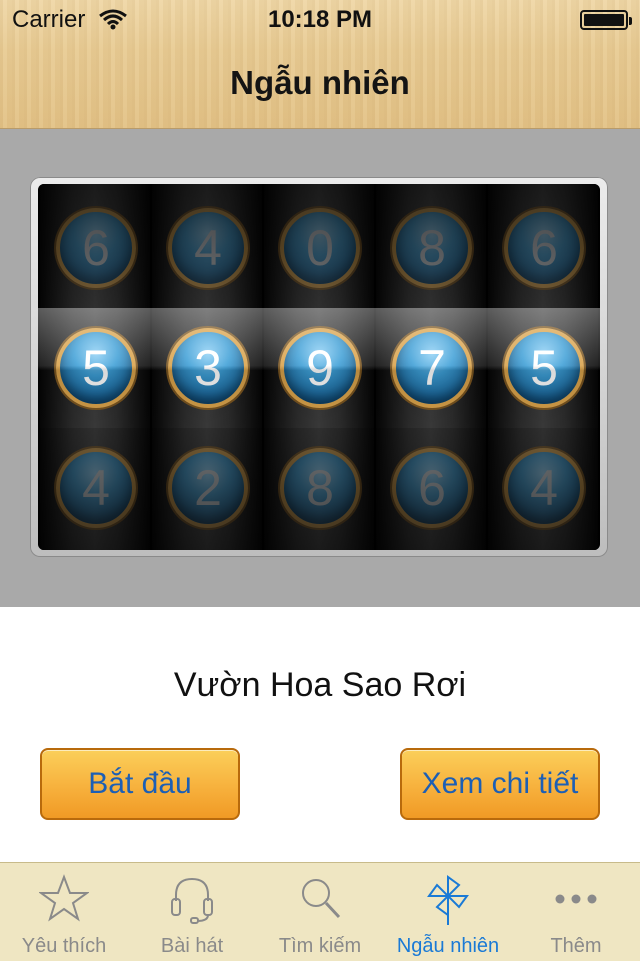  I want to click on song-title: Vườn Hoa Sao Rơi, so click(320, 685).